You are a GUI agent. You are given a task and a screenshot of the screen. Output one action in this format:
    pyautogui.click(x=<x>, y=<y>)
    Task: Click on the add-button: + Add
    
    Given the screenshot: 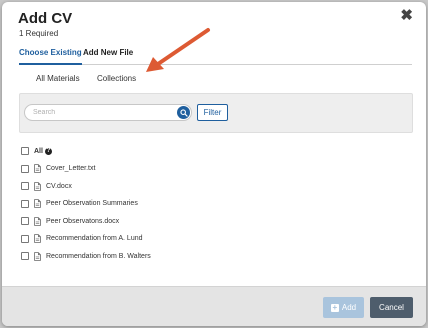 What is the action you would take?
    pyautogui.click(x=343, y=307)
    